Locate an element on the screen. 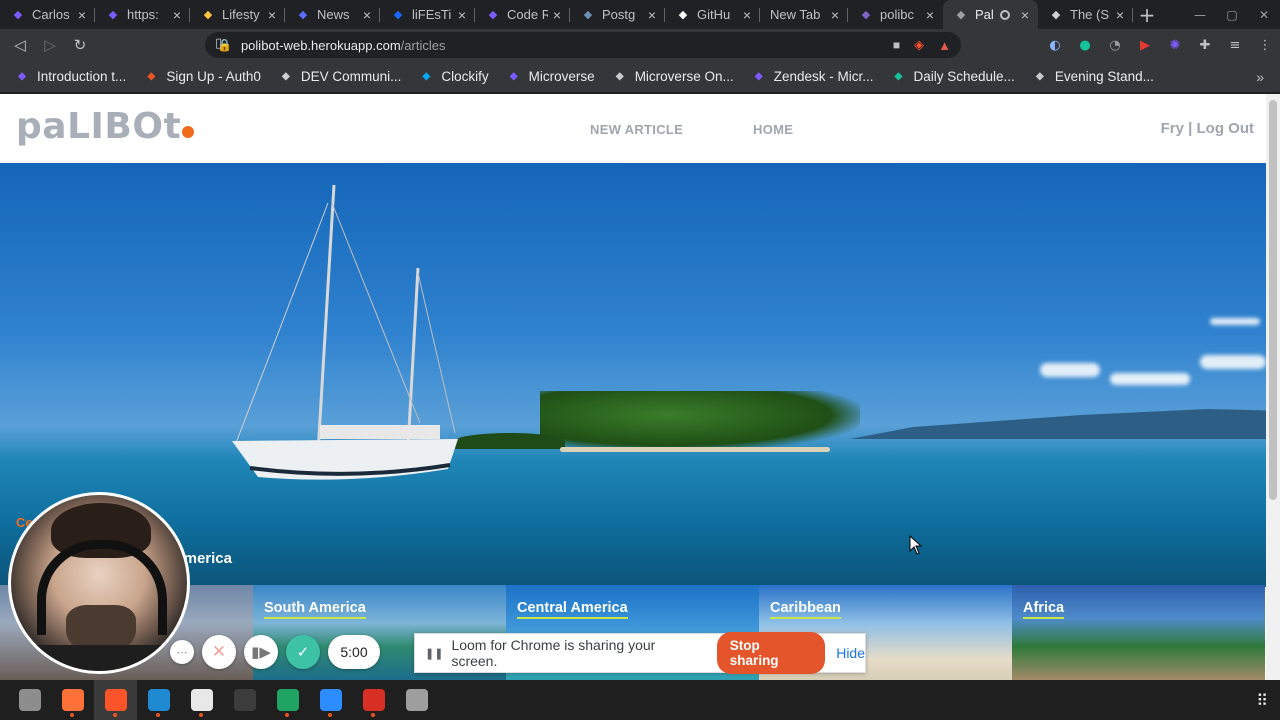 The image size is (1280, 720). video-icon: ▶ is located at coordinates (1145, 45).